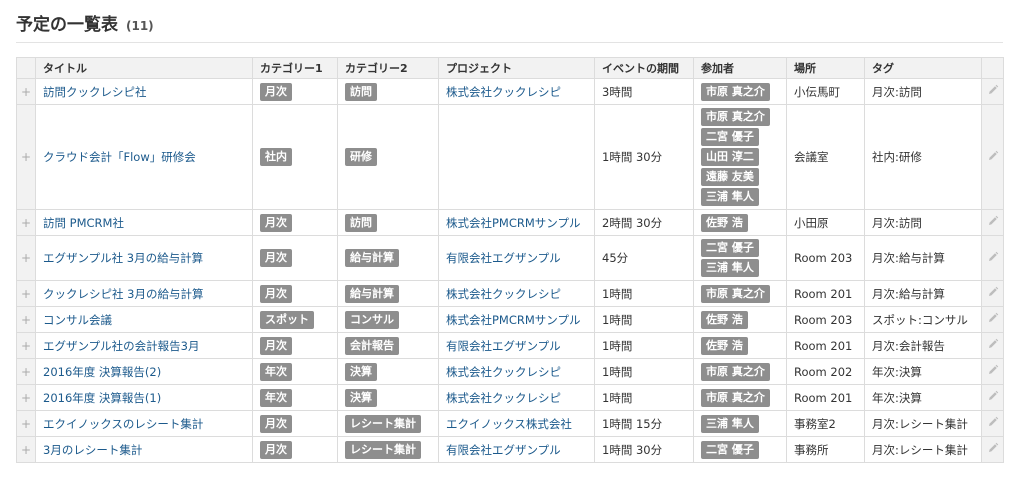  Describe the element at coordinates (123, 258) in the screenshot. I see `event-title-link: エグザンプル社 3月の給与計算` at that location.